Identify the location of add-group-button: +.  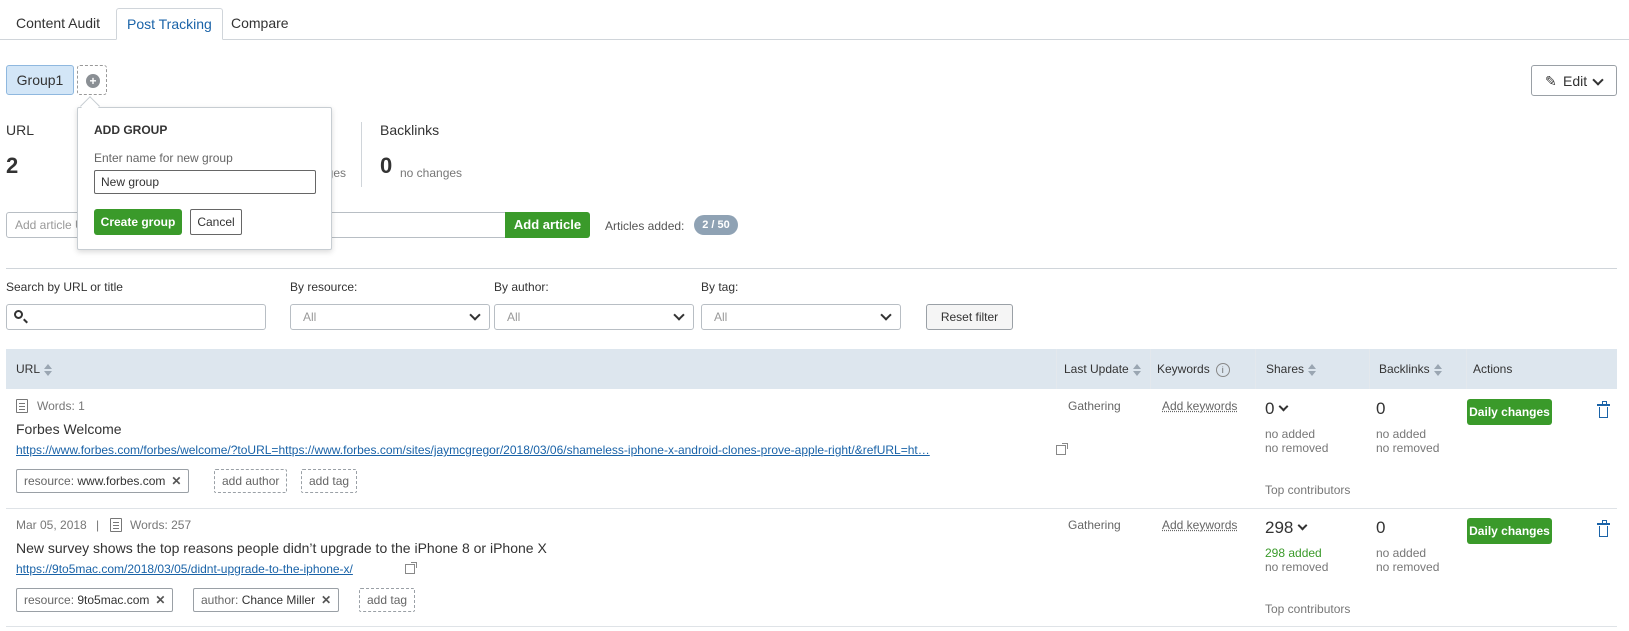
(92, 80).